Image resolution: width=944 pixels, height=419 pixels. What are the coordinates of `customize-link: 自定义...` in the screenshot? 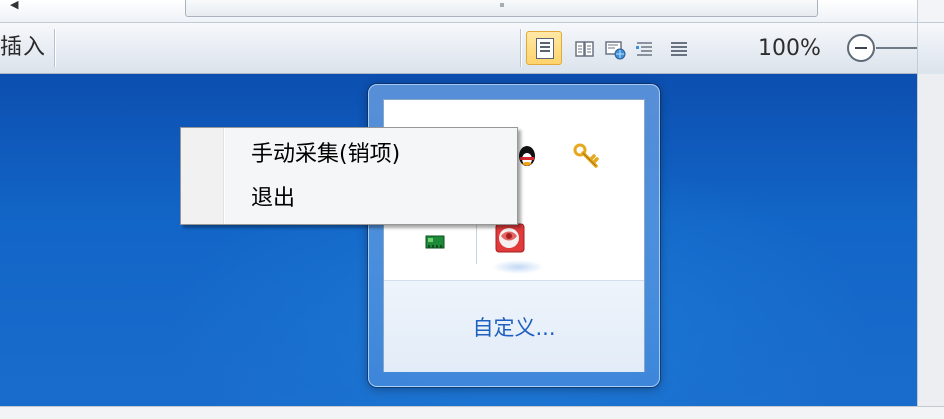 It's located at (514, 328).